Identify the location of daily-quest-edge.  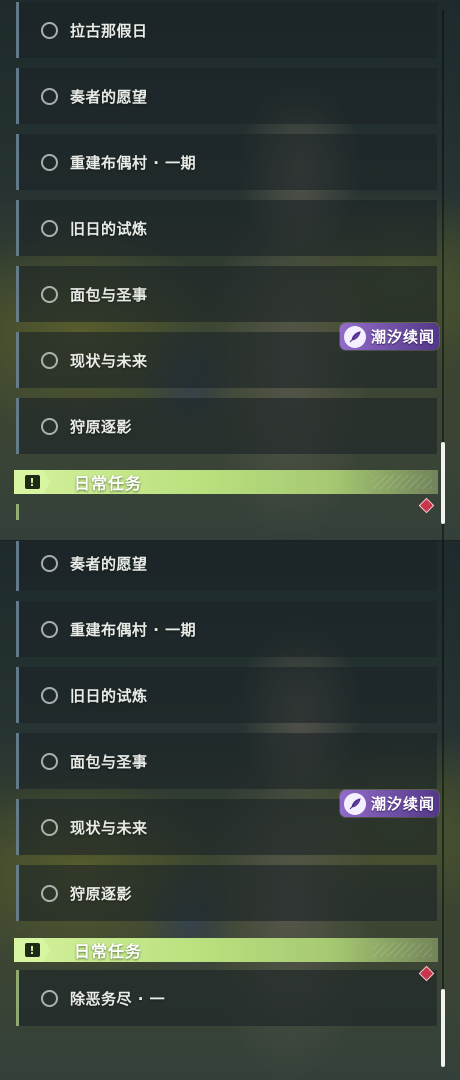
(17, 512).